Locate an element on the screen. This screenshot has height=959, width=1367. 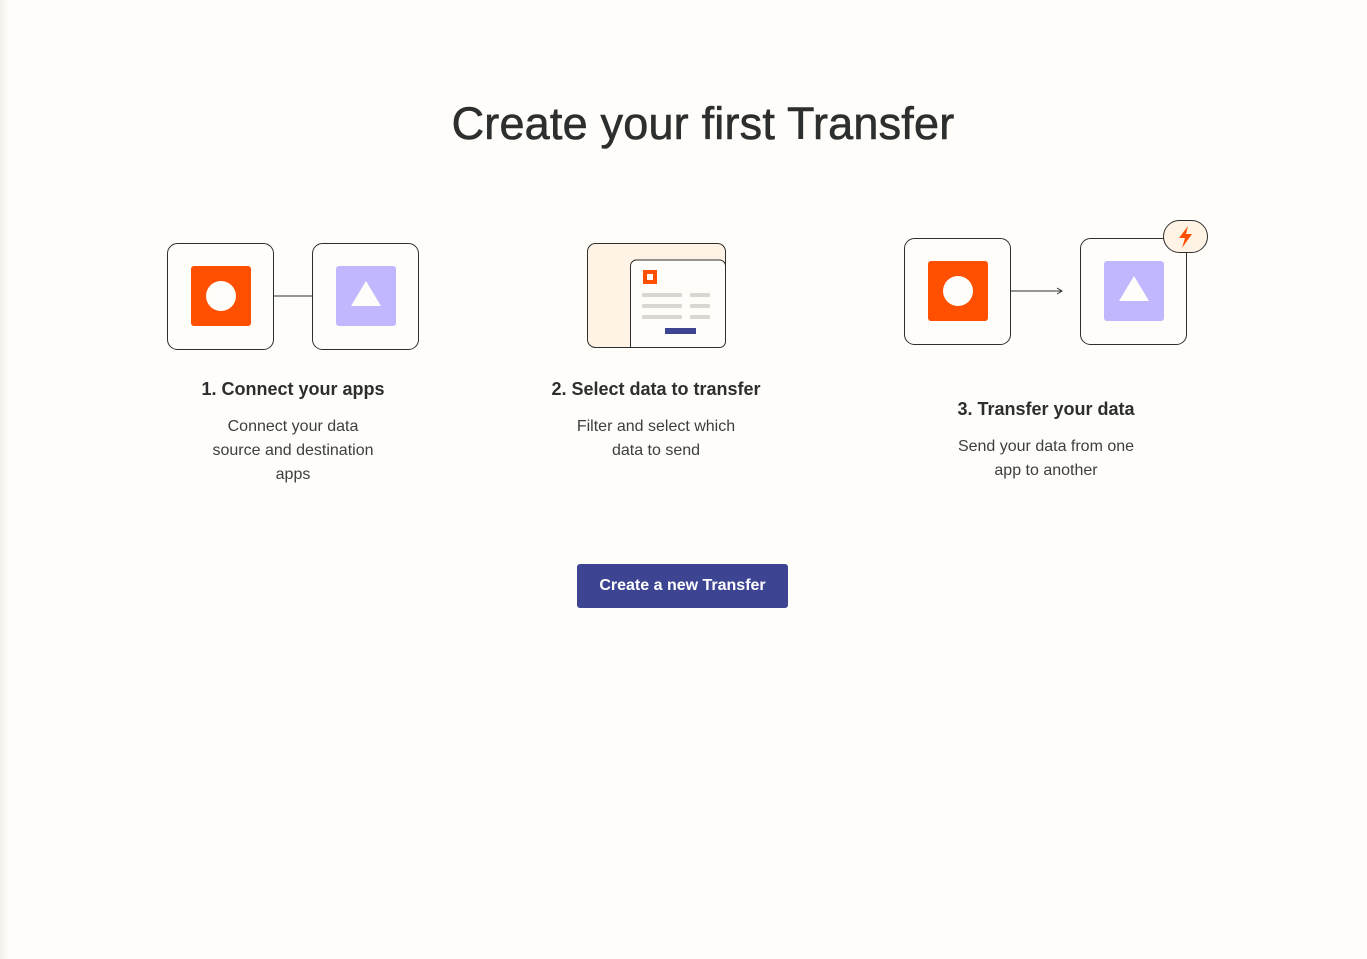
step-3-desc-line: Send your data from one is located at coordinates (1046, 446).